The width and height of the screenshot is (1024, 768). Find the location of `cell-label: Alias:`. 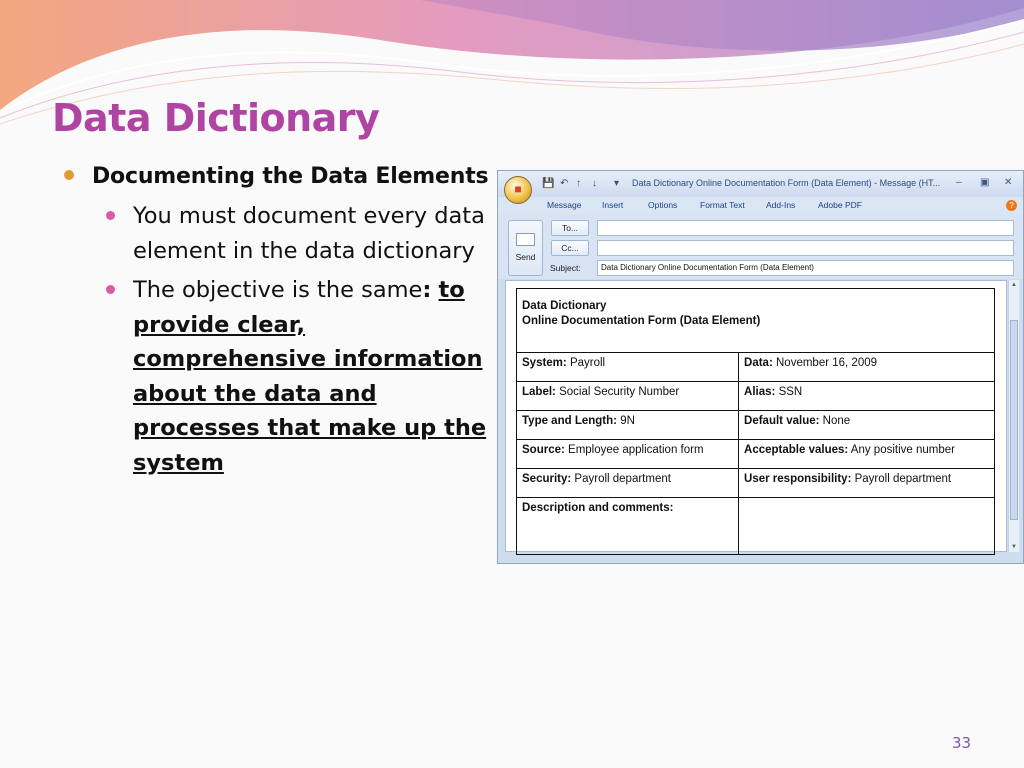

cell-label: Alias: is located at coordinates (760, 392).